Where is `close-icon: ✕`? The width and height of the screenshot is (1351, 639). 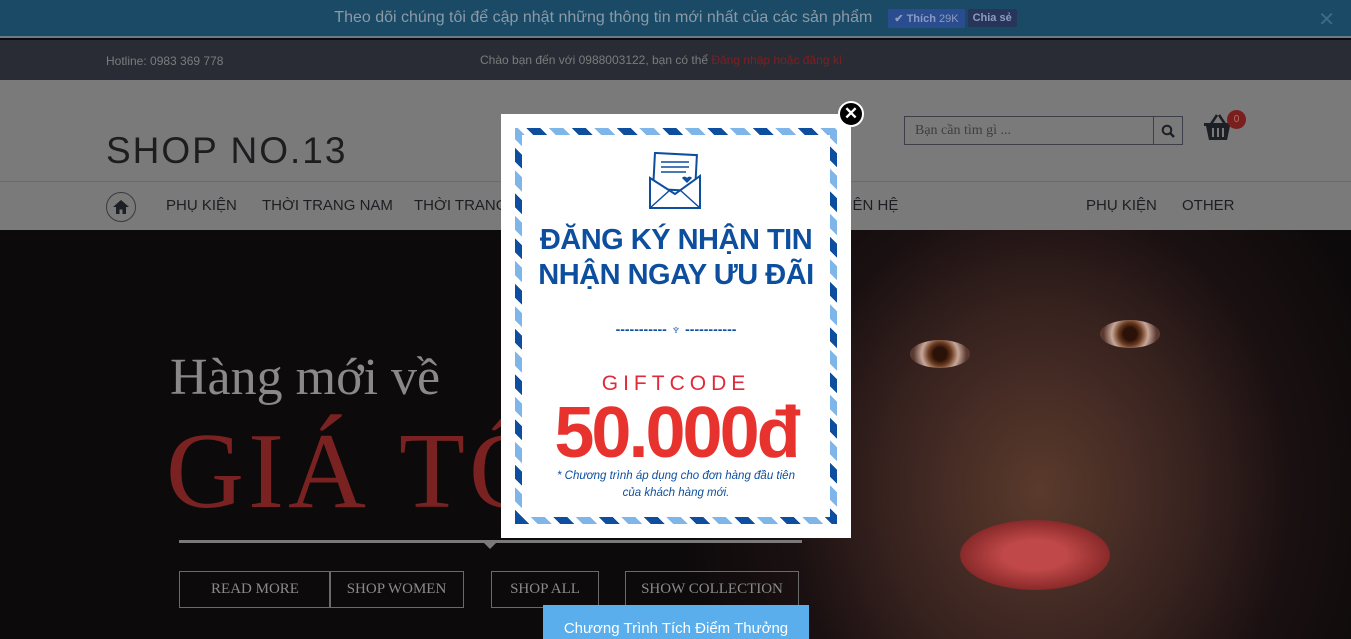 close-icon: ✕ is located at coordinates (1326, 19).